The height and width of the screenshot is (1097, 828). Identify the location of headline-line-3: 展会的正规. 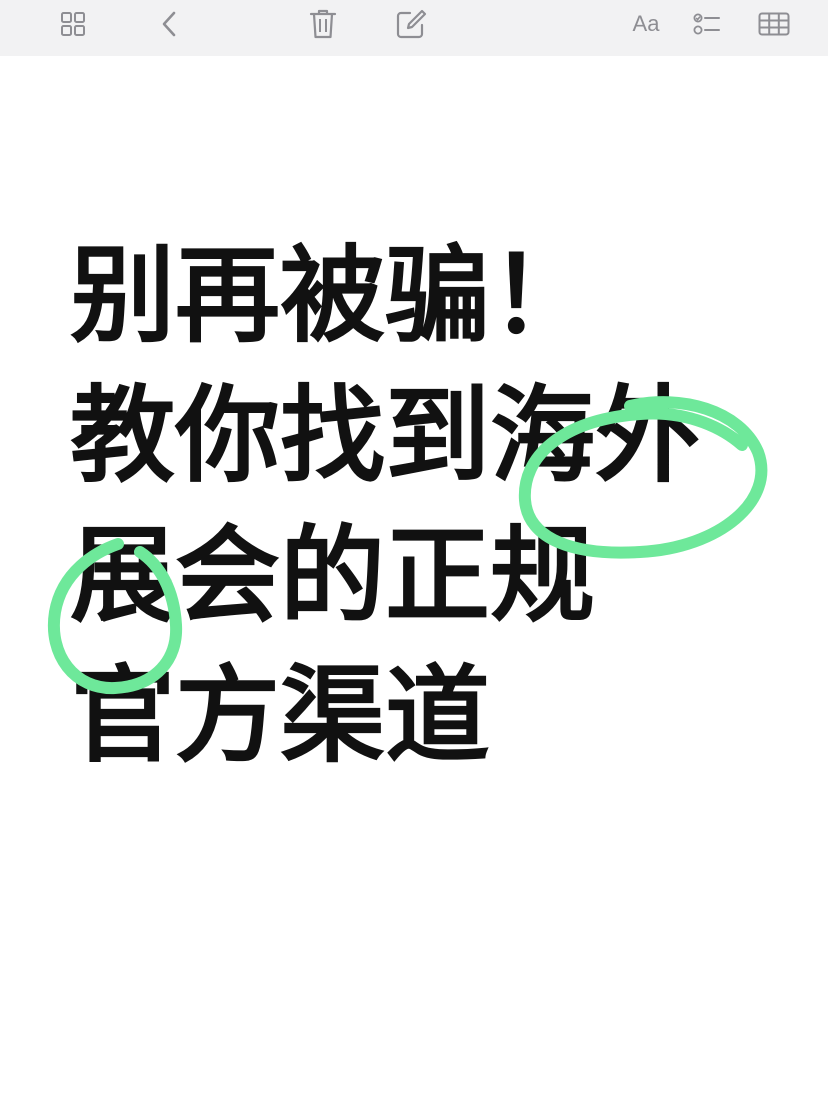
(333, 576).